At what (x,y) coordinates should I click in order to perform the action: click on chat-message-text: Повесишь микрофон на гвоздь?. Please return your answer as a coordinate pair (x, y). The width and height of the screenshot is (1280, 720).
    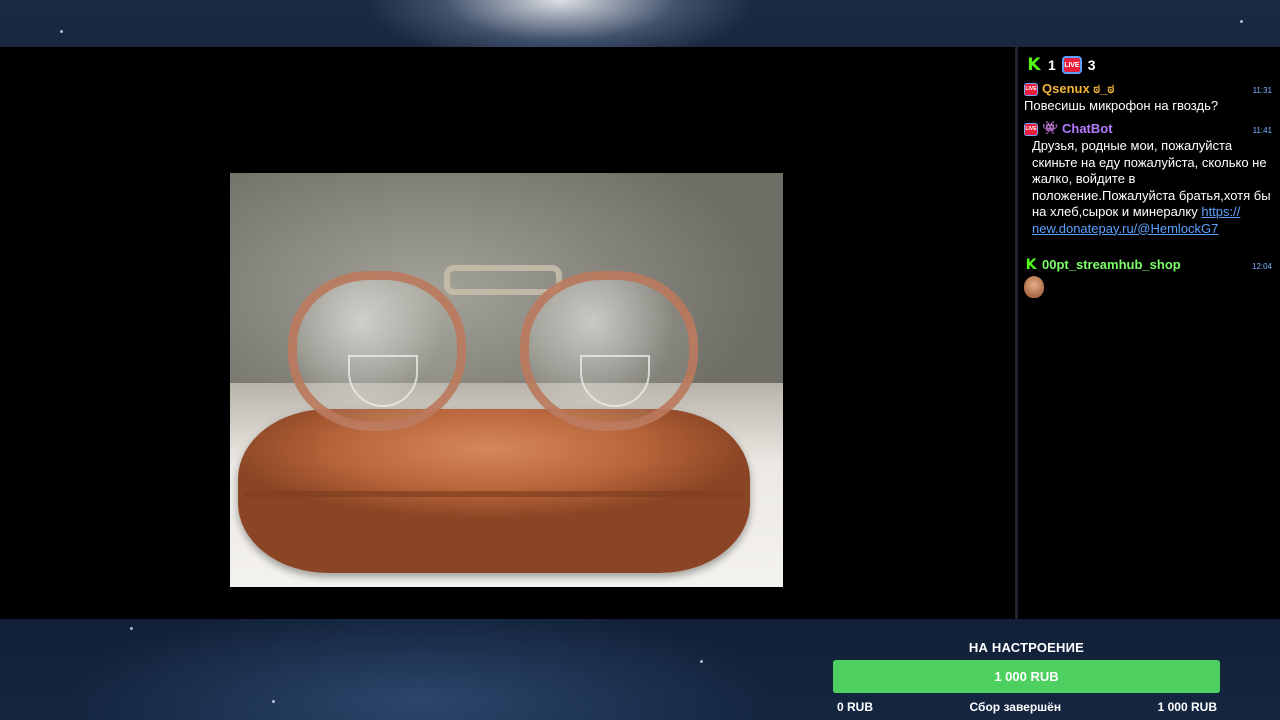
    Looking at the image, I should click on (1121, 105).